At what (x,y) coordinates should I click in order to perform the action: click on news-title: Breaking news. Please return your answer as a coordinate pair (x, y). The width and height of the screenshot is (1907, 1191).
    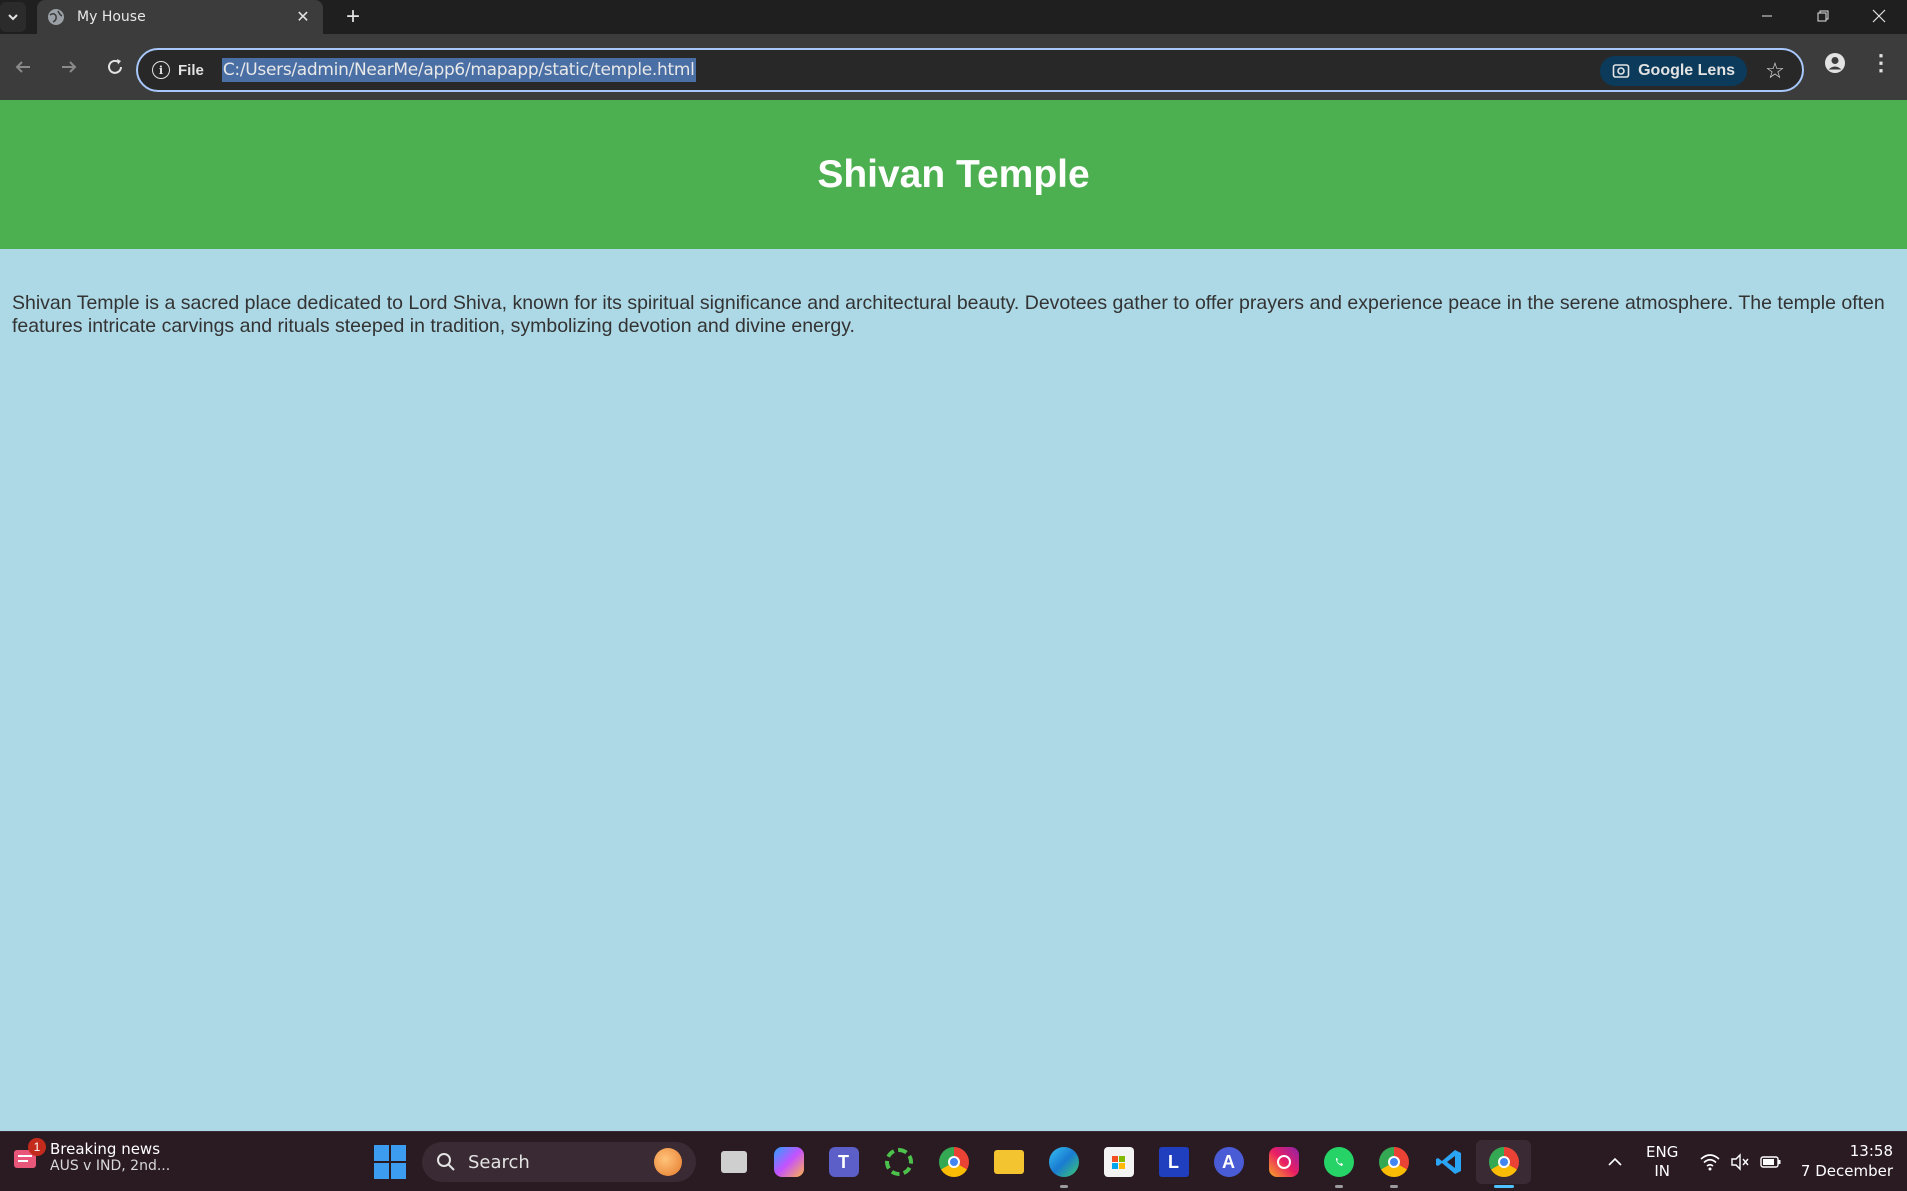
    Looking at the image, I should click on (105, 1149).